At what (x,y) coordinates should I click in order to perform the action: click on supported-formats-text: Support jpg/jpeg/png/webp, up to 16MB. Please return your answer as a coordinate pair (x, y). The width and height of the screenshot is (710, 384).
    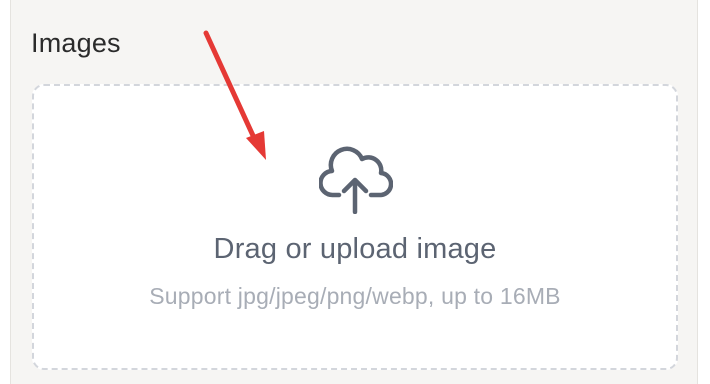
    Looking at the image, I should click on (355, 296).